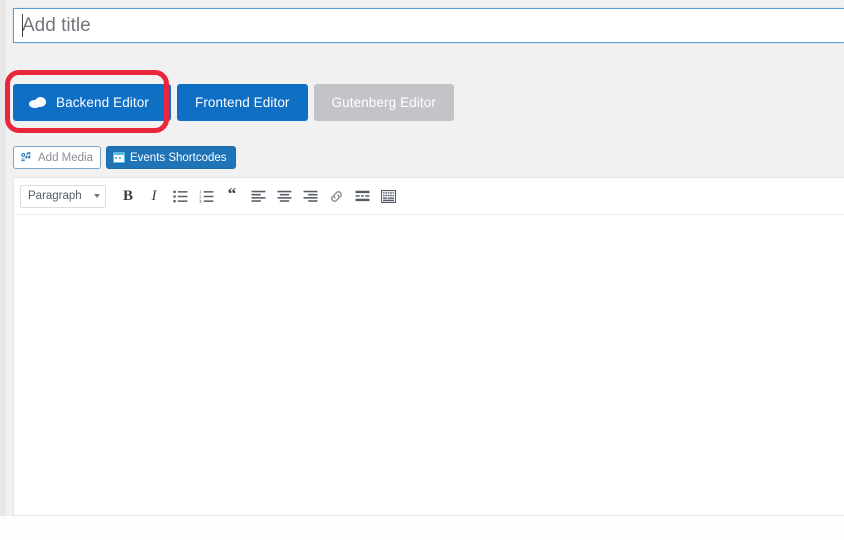 The width and height of the screenshot is (844, 540). I want to click on events-shortcodes-button: Events Shortcodes, so click(170, 157).